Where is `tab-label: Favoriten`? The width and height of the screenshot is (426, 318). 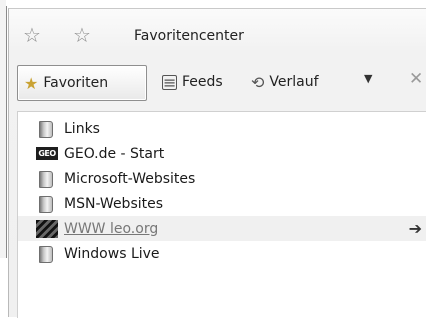
tab-label: Favoriten is located at coordinates (76, 83).